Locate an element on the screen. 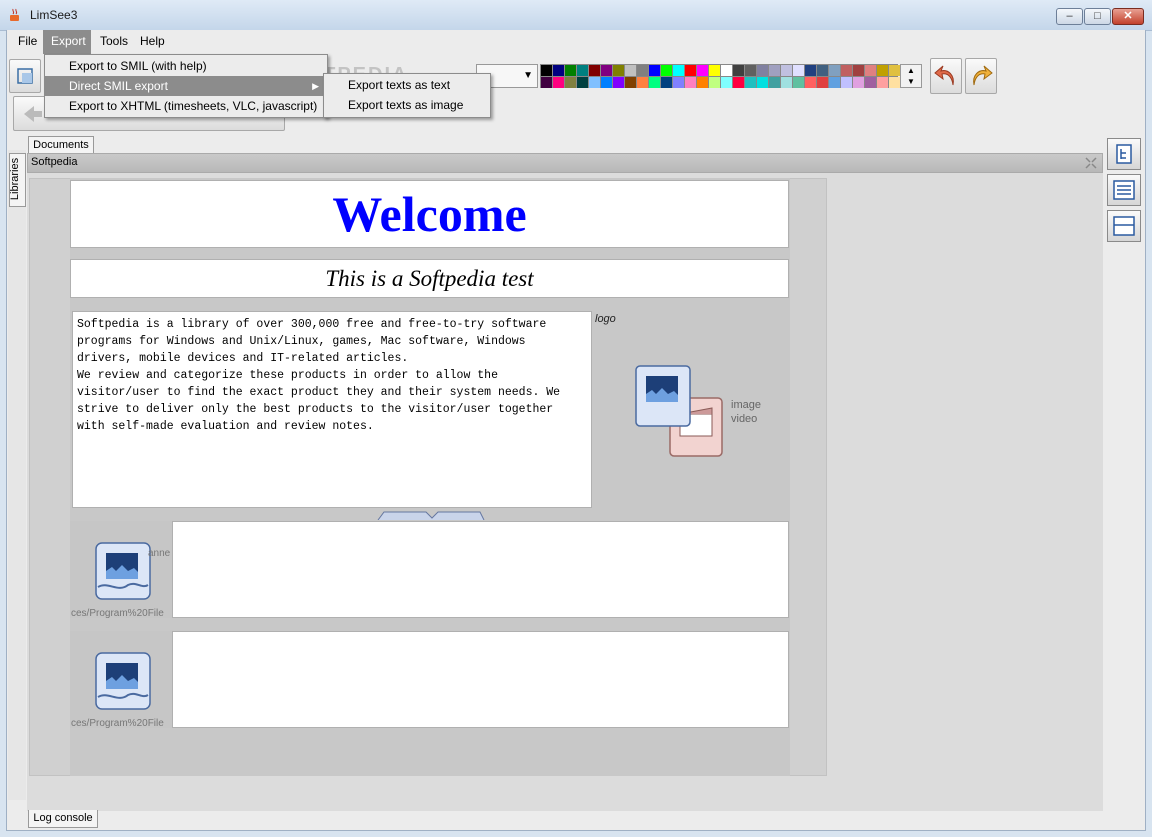 The image size is (1152, 837). view-list-button is located at coordinates (1124, 190).